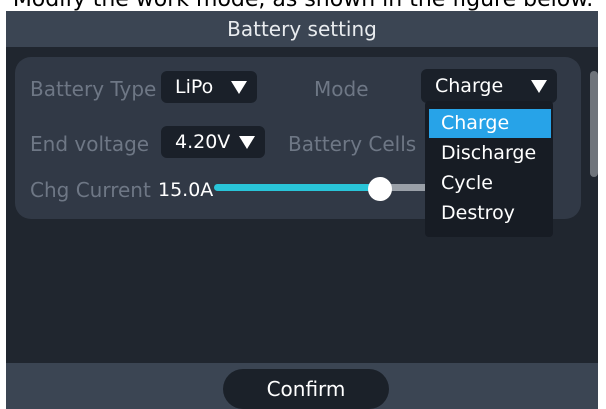 The height and width of the screenshot is (409, 606). Describe the element at coordinates (352, 144) in the screenshot. I see `battery-cells-label: Battery Cells` at that location.